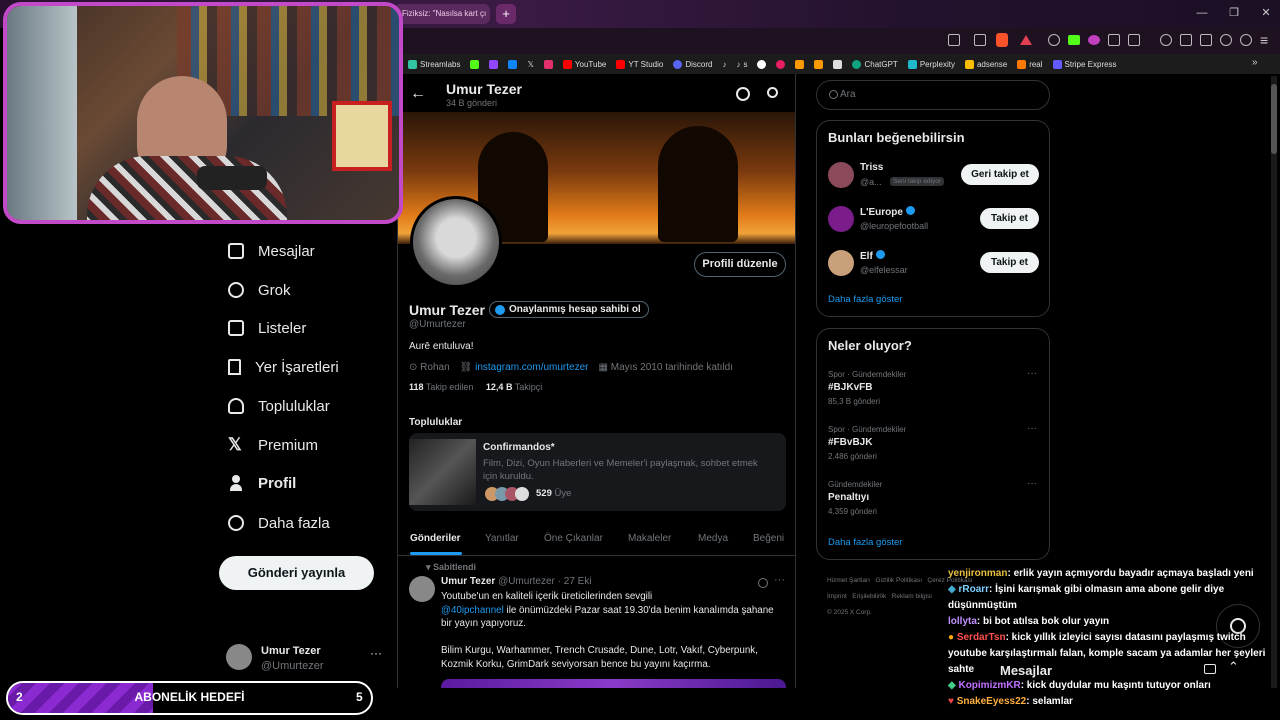 The height and width of the screenshot is (720, 1280). I want to click on sidebar-item-communities: Topluluklar, so click(279, 406).